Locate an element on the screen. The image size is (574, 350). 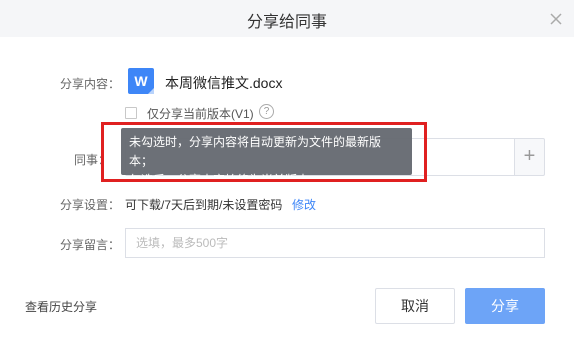
dialog-title: 分享给同事 is located at coordinates (286, 22).